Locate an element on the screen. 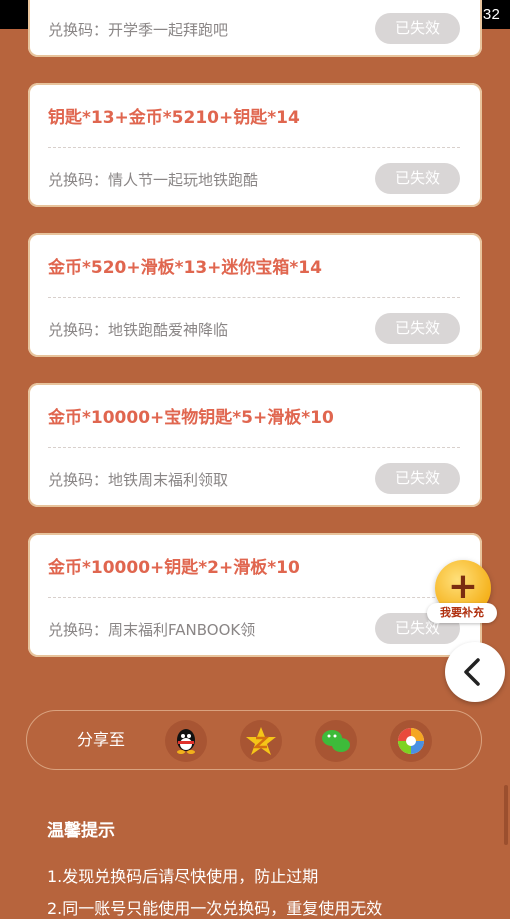 The width and height of the screenshot is (510, 919). card-code: 兑换码：开学季一起拜跑吧 is located at coordinates (138, 29).